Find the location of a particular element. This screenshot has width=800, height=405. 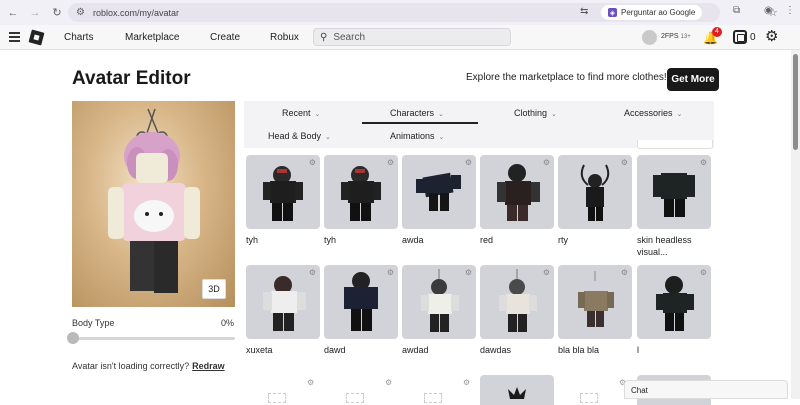

age-badge: 13+ is located at coordinates (685, 37).